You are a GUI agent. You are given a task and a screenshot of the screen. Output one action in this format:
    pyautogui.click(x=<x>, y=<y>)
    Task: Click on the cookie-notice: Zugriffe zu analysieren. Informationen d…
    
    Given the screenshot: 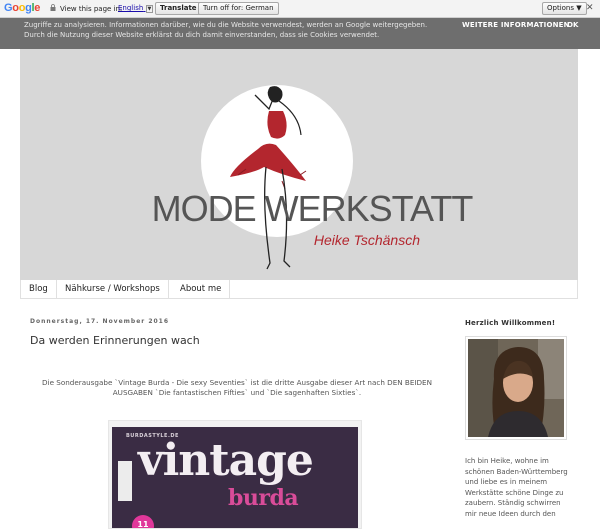 What is the action you would take?
    pyautogui.click(x=300, y=33)
    